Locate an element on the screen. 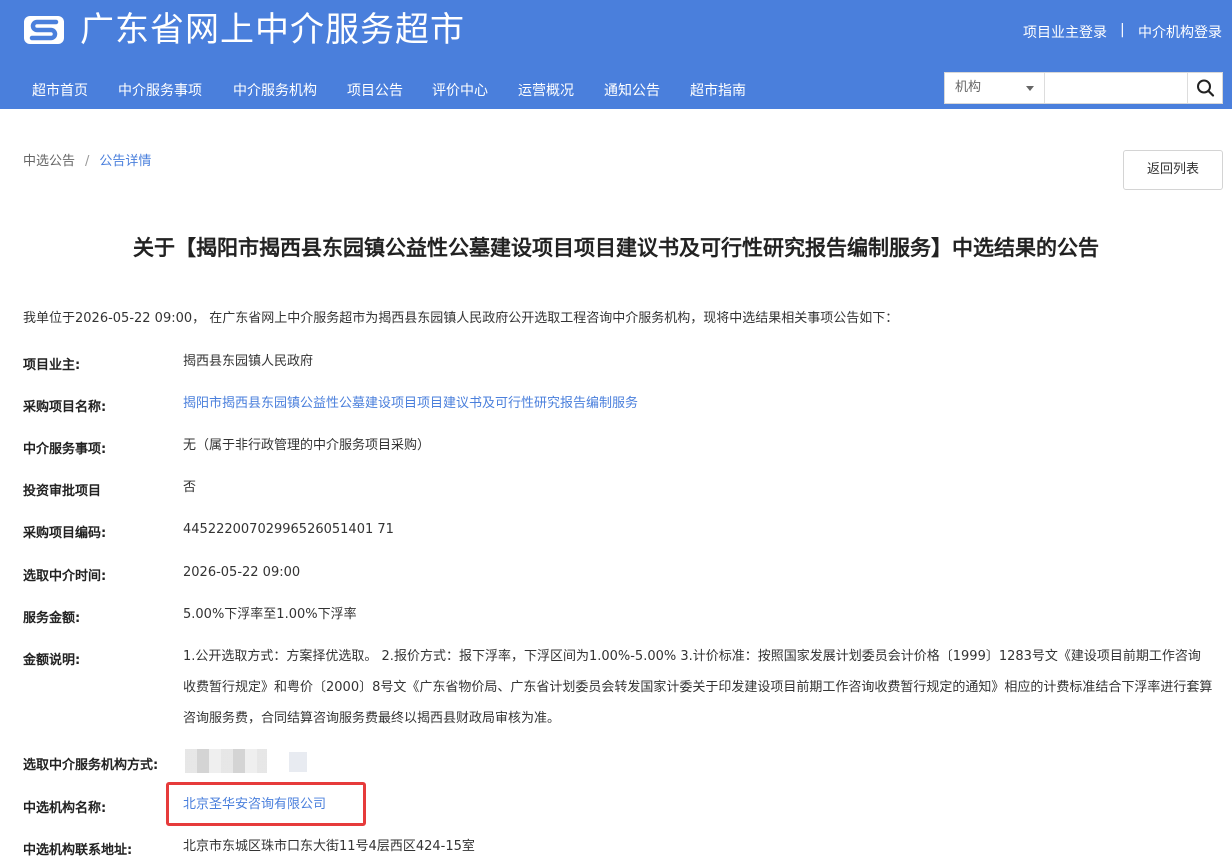  s-logo-icon is located at coordinates (44, 30).